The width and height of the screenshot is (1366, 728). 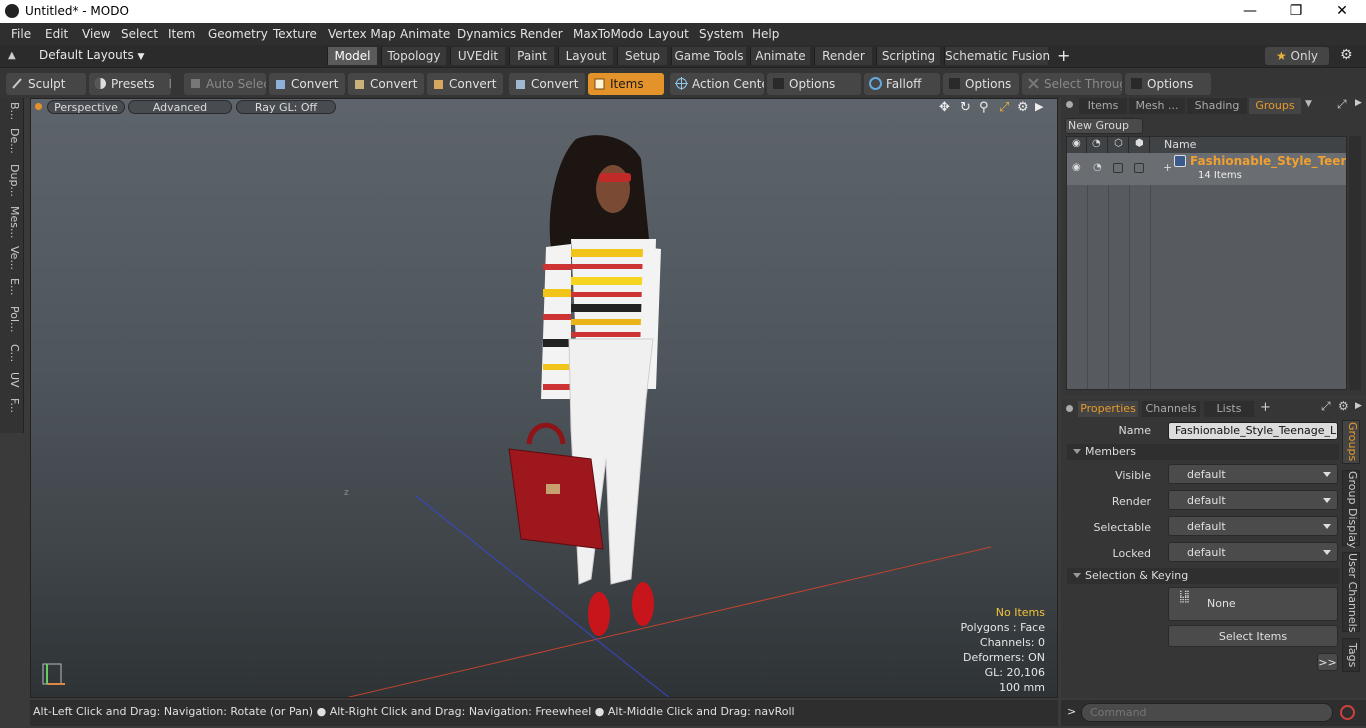 What do you see at coordinates (780, 56) in the screenshot?
I see `tab-animate: Animate` at bounding box center [780, 56].